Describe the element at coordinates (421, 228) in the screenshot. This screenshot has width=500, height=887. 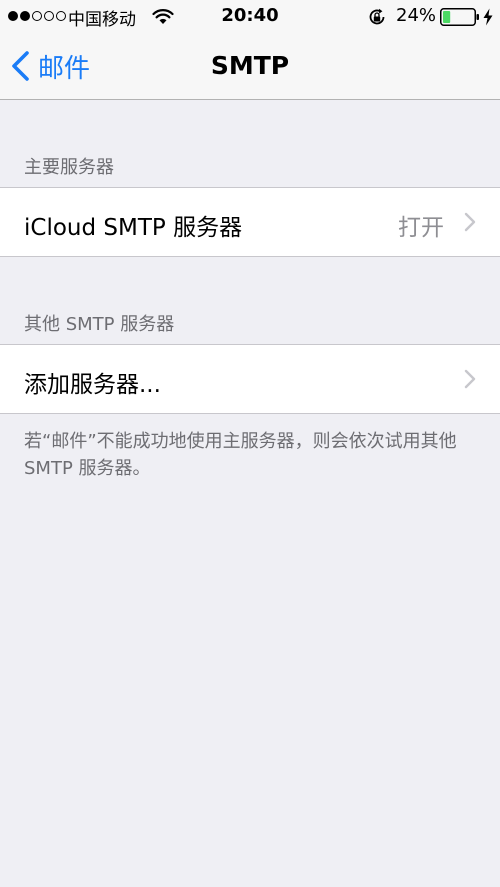
I see `cell-value: 打开` at that location.